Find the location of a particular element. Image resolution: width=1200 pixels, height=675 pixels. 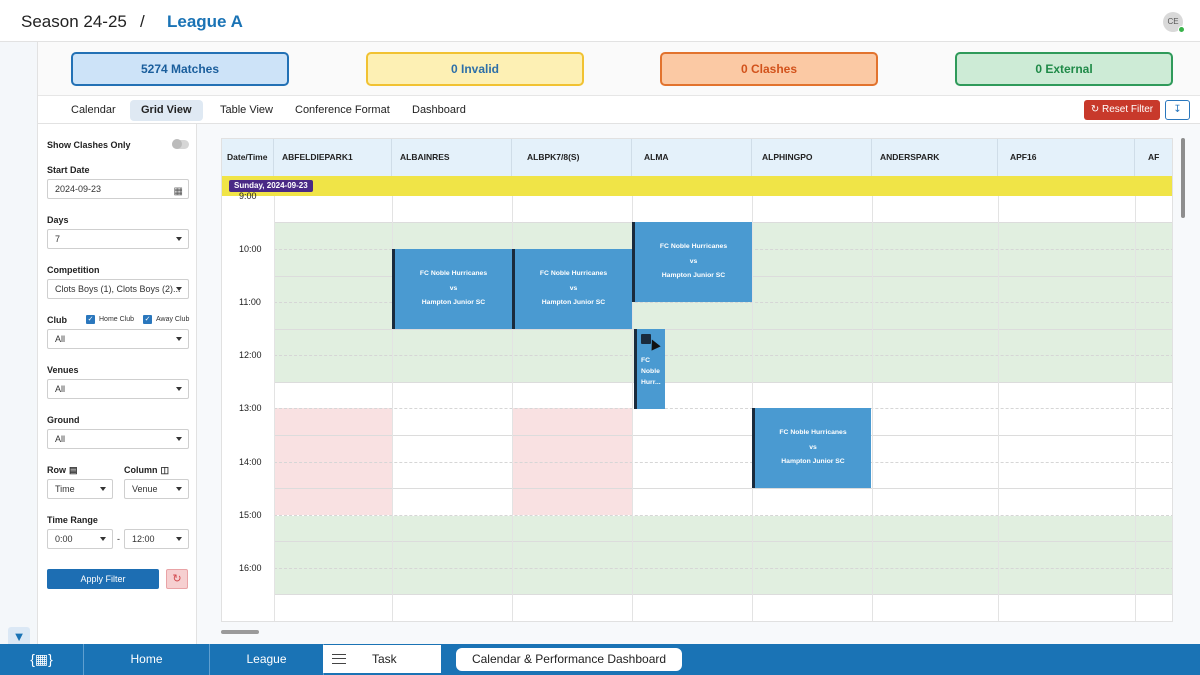

tab-grid-view: Grid View is located at coordinates (166, 110).